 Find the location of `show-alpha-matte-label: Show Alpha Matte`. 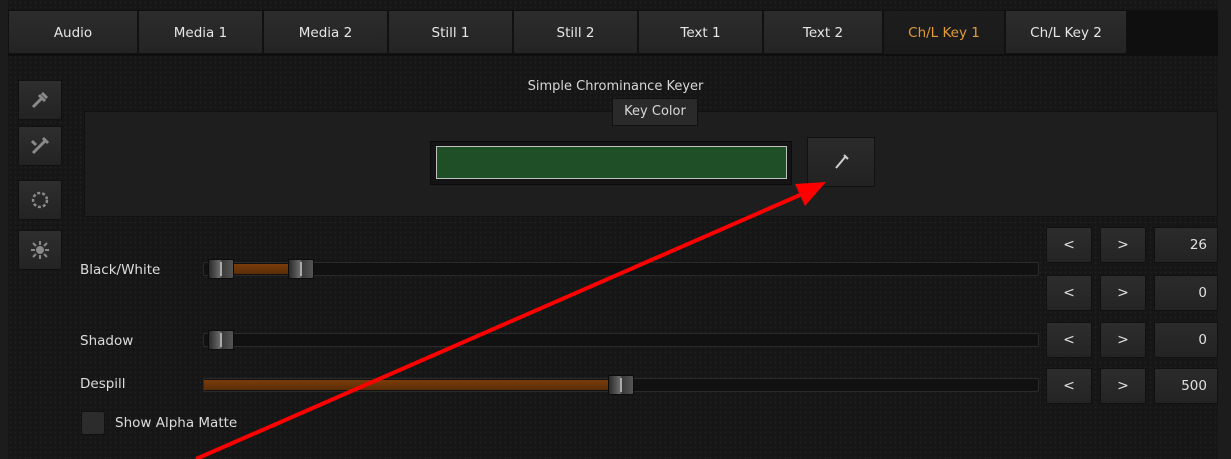

show-alpha-matte-label: Show Alpha Matte is located at coordinates (176, 423).